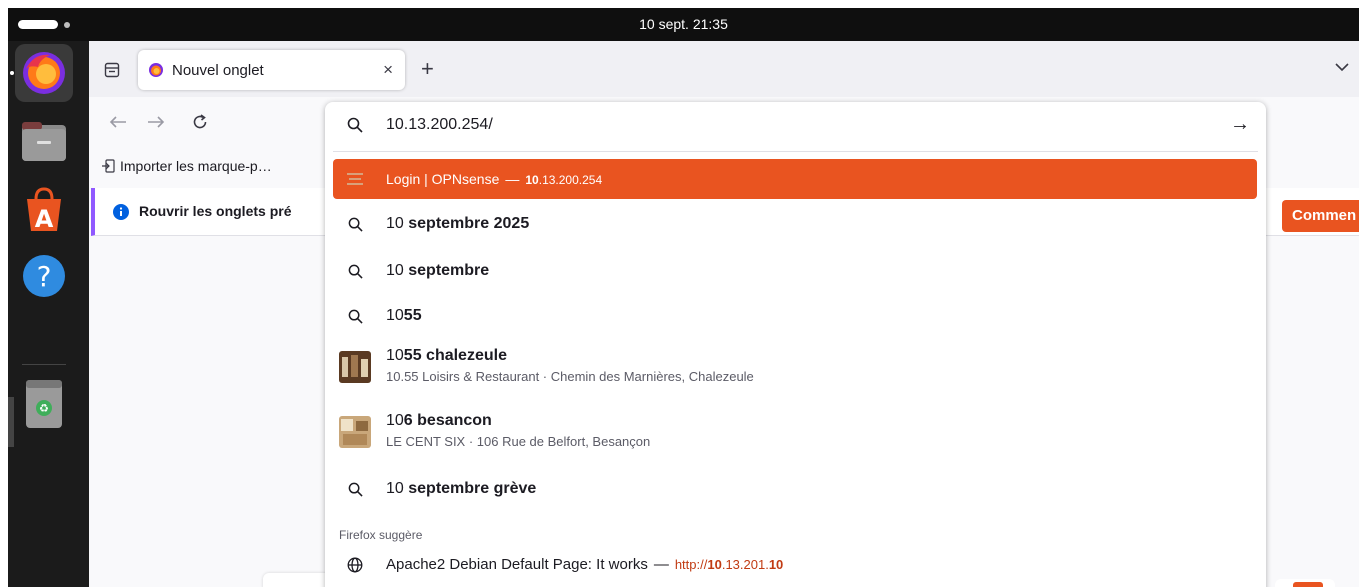  Describe the element at coordinates (44, 364) in the screenshot. I see `dock-separator` at that location.